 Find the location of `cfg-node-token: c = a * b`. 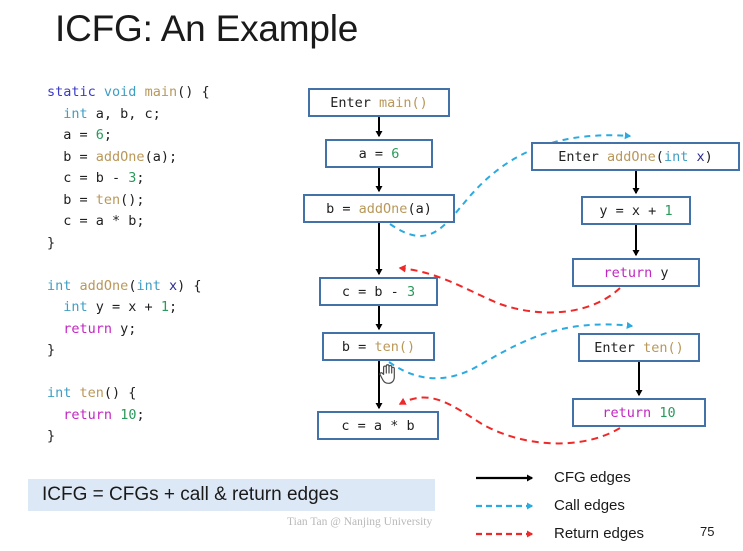

cfg-node-token: c = a * b is located at coordinates (378, 425).